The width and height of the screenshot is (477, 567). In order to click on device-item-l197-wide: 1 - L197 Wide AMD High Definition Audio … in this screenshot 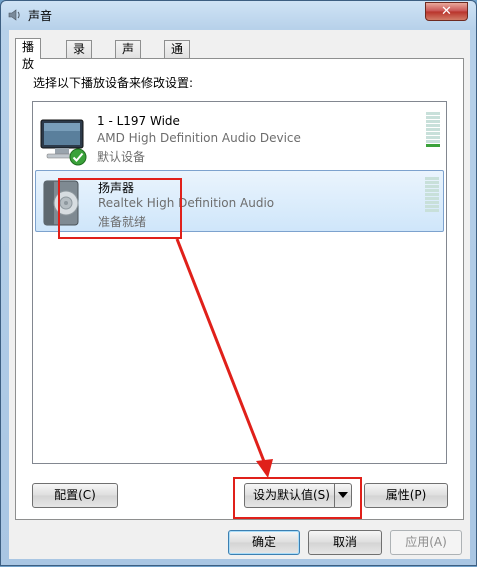, I will do `click(239, 137)`.